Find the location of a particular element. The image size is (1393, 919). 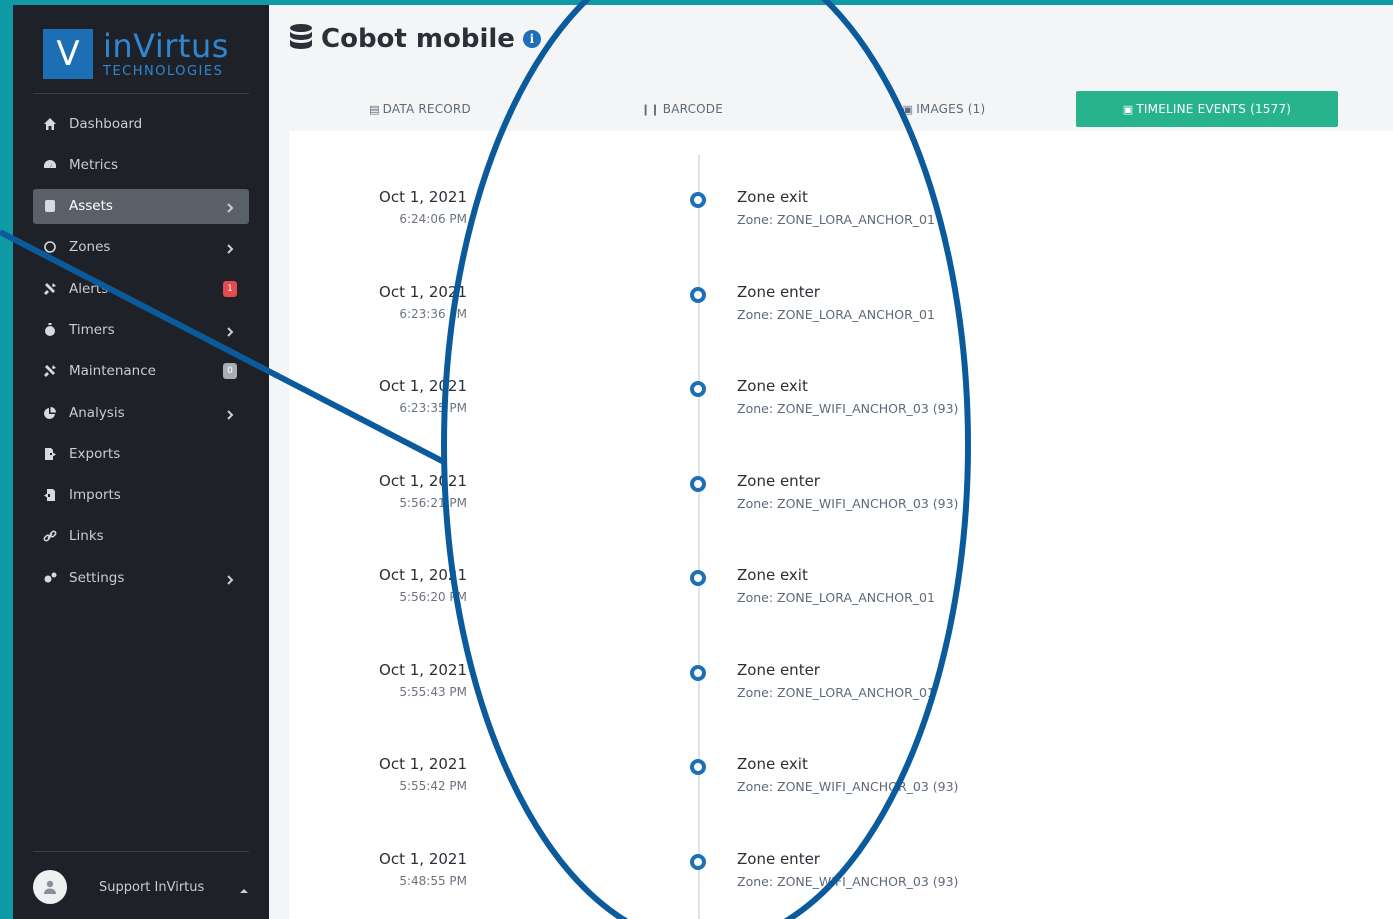

sidebar-item-zones: Zones is located at coordinates (141, 247).